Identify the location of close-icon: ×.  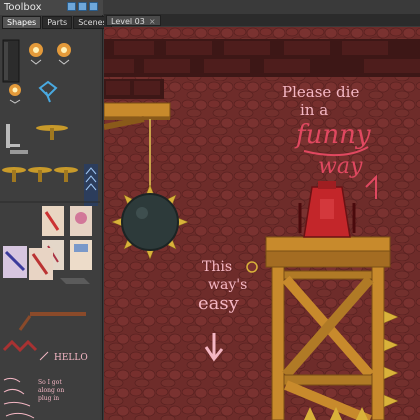
(152, 21).